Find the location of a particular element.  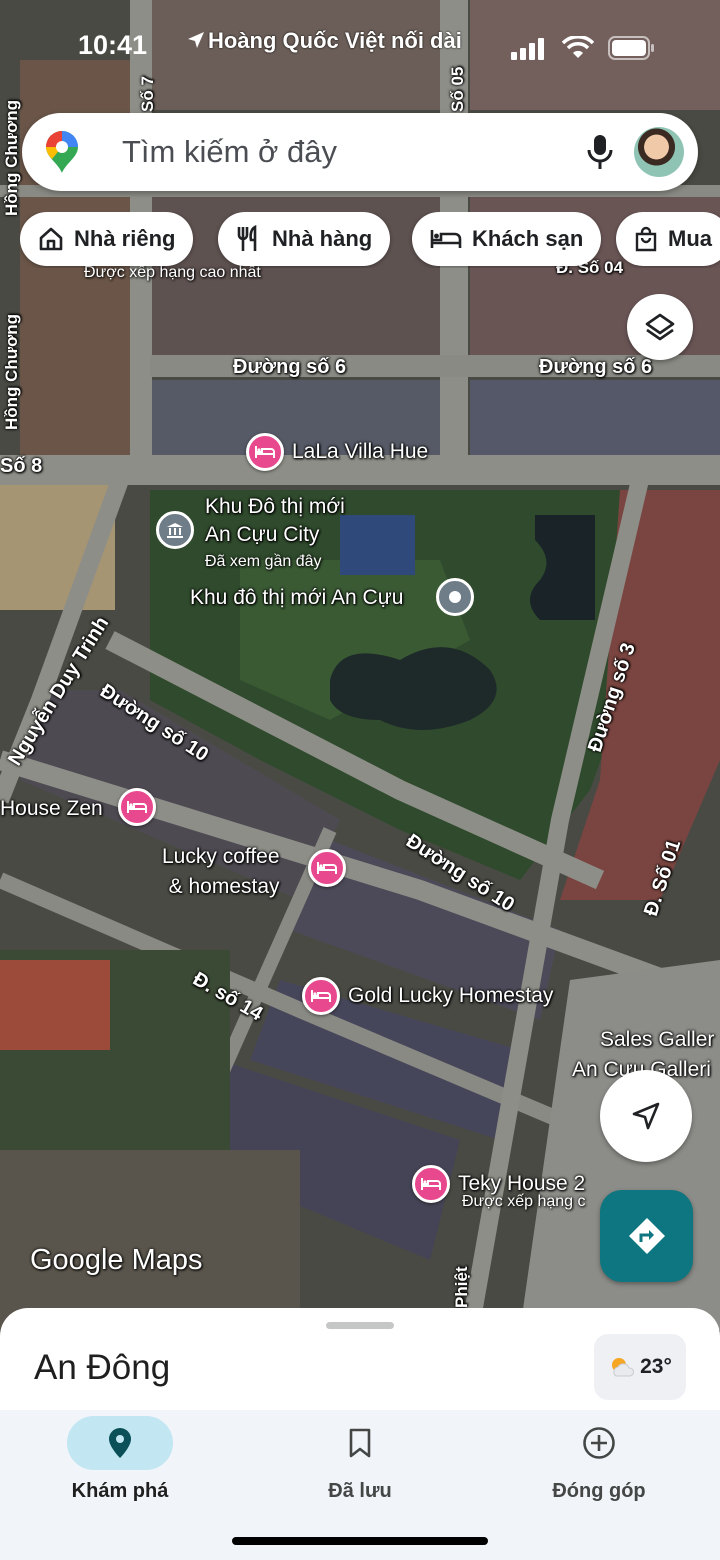

layers-icon is located at coordinates (660, 327).